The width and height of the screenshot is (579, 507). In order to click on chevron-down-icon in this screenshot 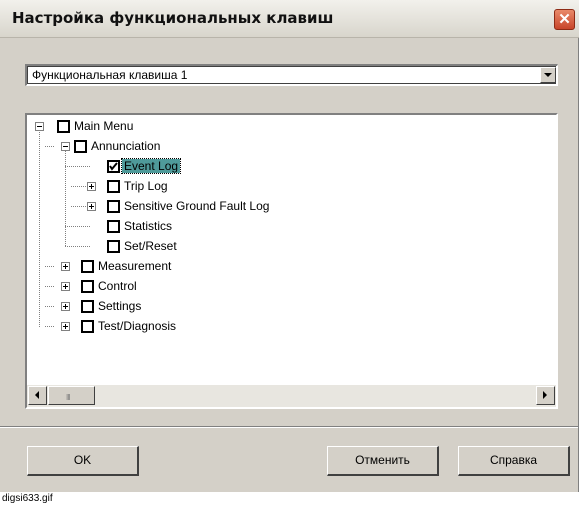, I will do `click(548, 75)`.